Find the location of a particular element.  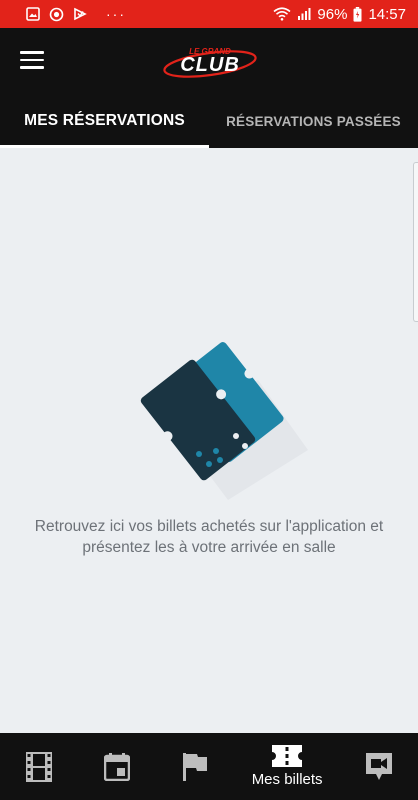

more-notifications-dots: ··· is located at coordinates (116, 14).